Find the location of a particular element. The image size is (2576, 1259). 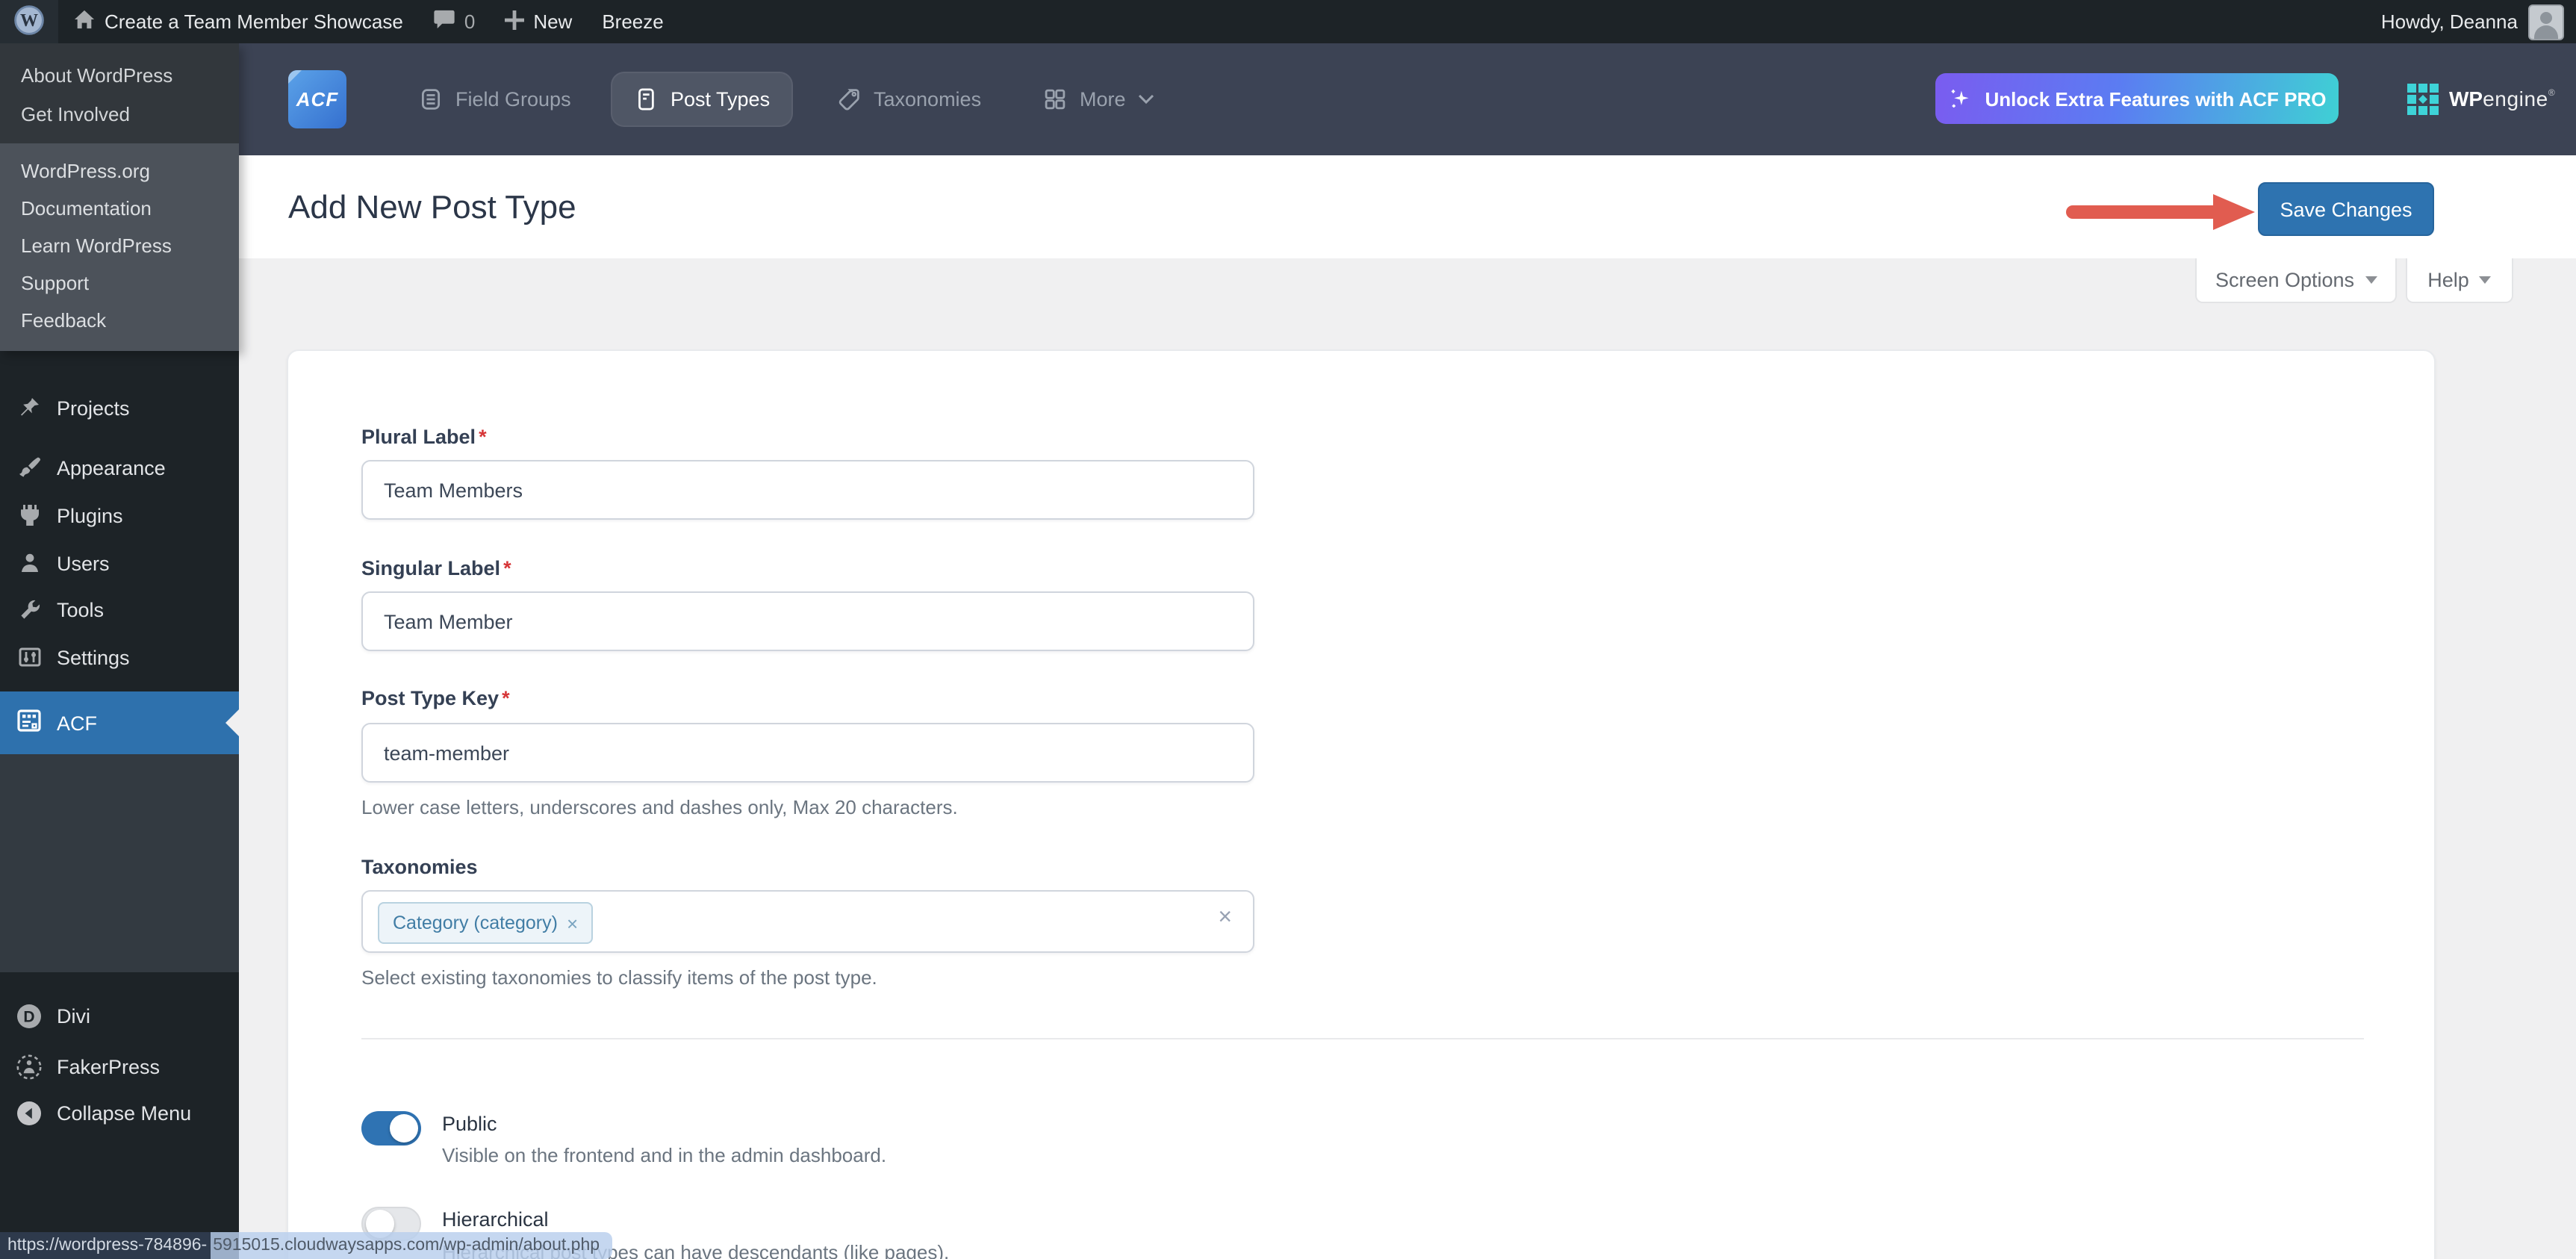

menu-feedback: Feedback is located at coordinates (119, 320).